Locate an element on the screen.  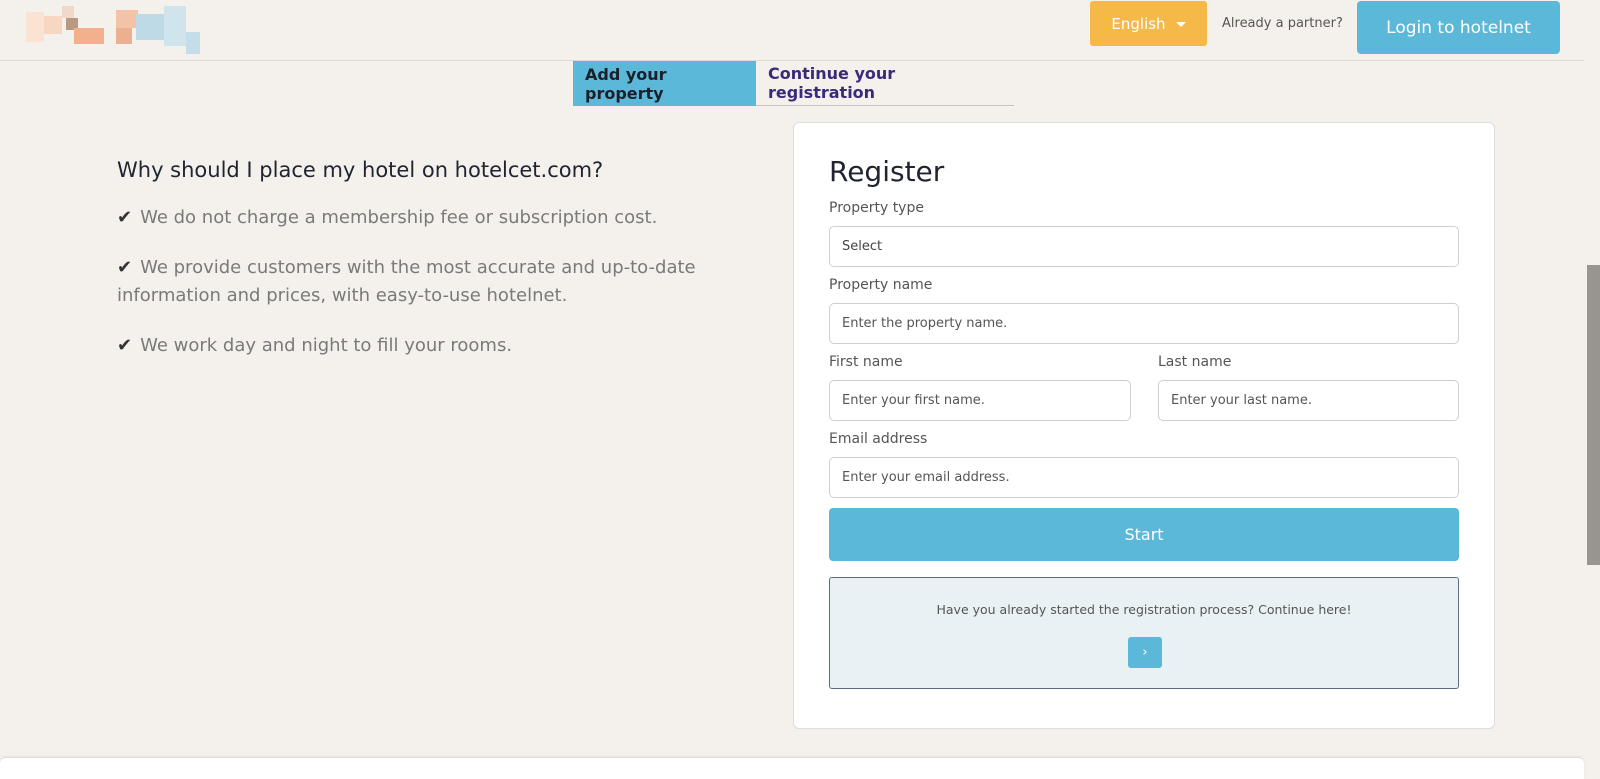
language-dropdown: English is located at coordinates (1148, 23).